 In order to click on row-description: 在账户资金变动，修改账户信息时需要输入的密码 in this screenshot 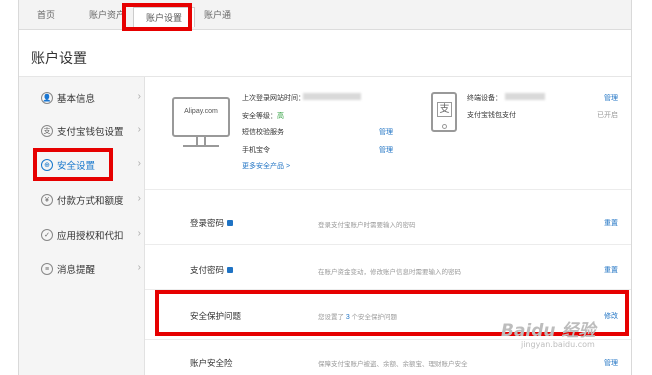, I will do `click(389, 272)`.